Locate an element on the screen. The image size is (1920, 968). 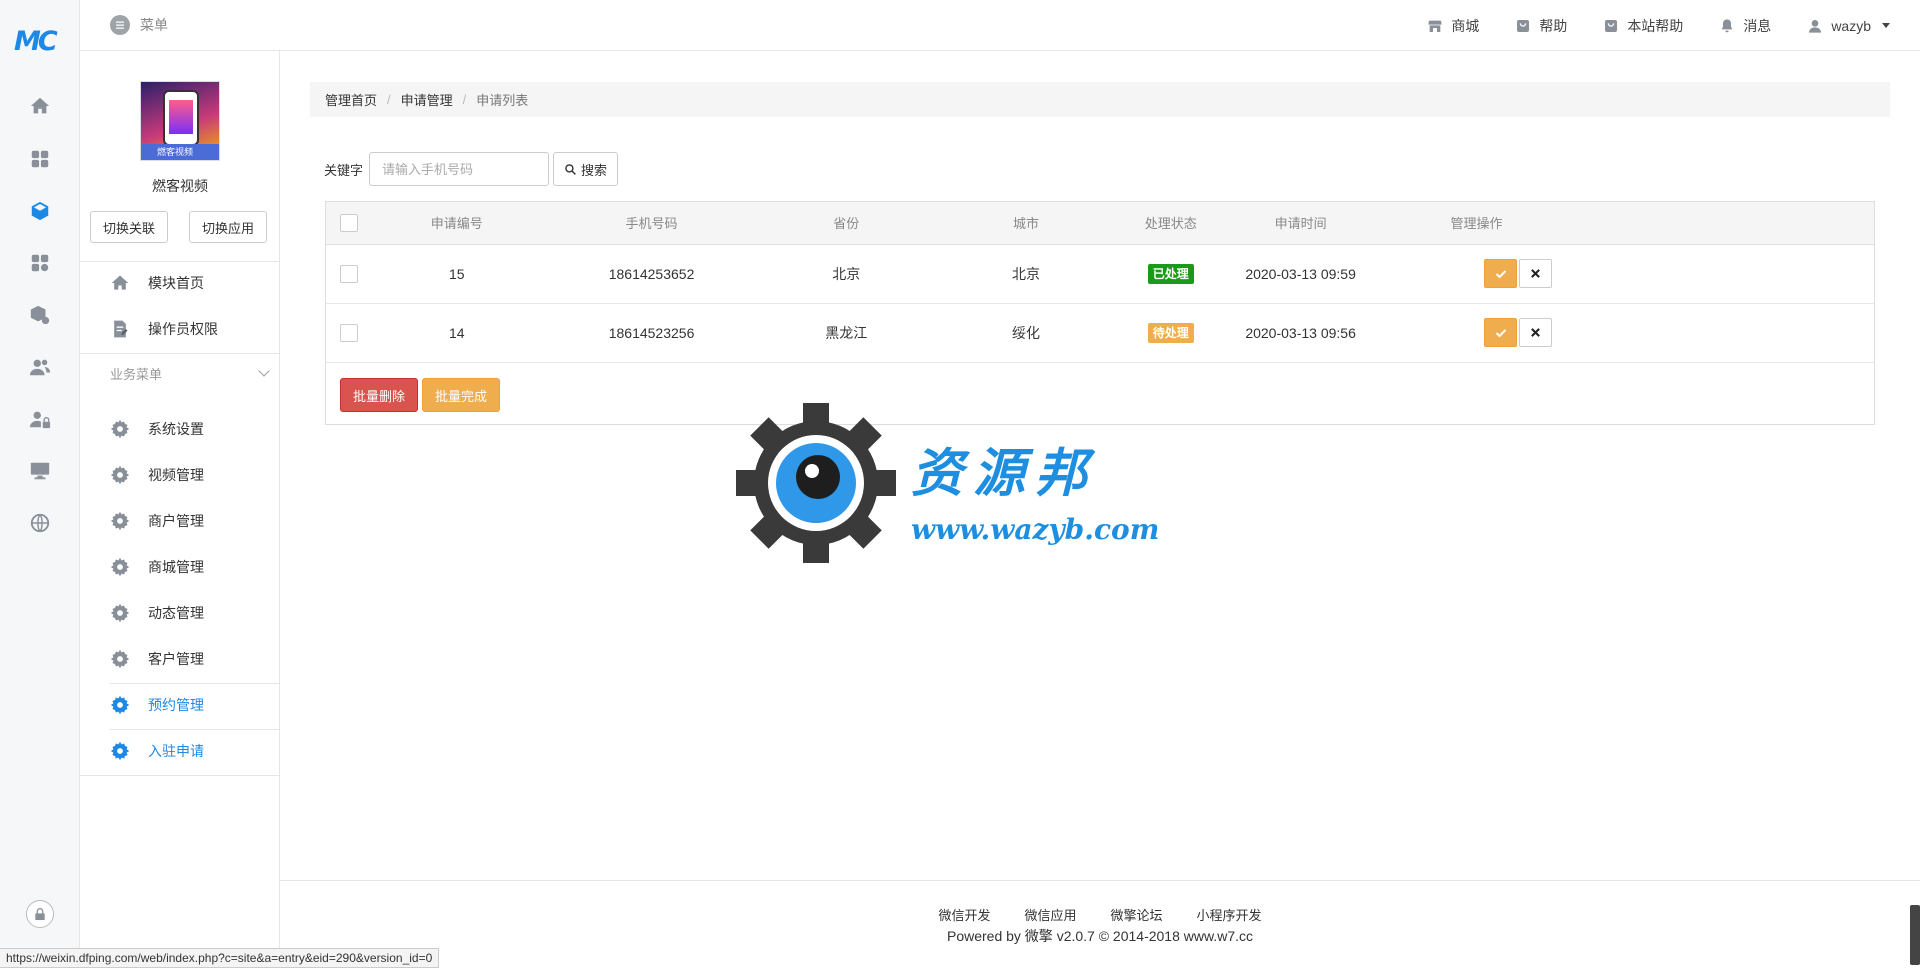
column-header: 处理状态 is located at coordinates (1170, 223).